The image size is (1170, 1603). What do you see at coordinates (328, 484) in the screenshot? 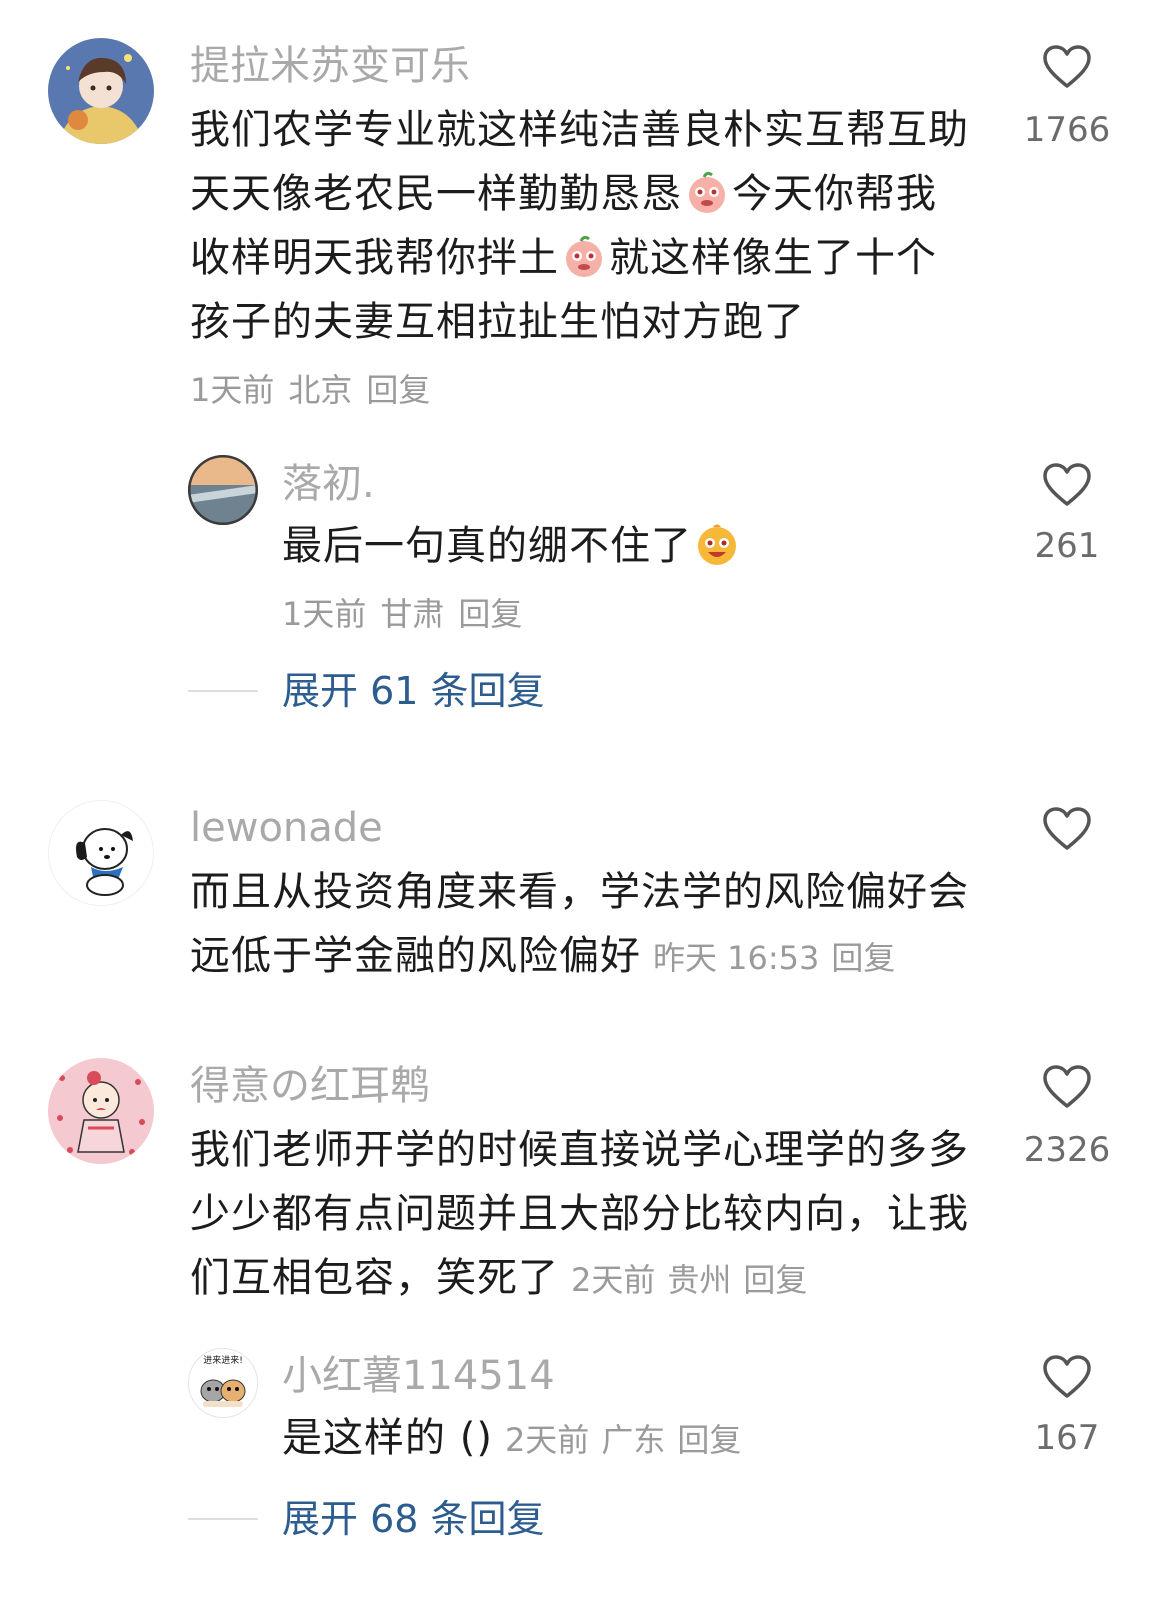
I see `reply-username: 落初.` at bounding box center [328, 484].